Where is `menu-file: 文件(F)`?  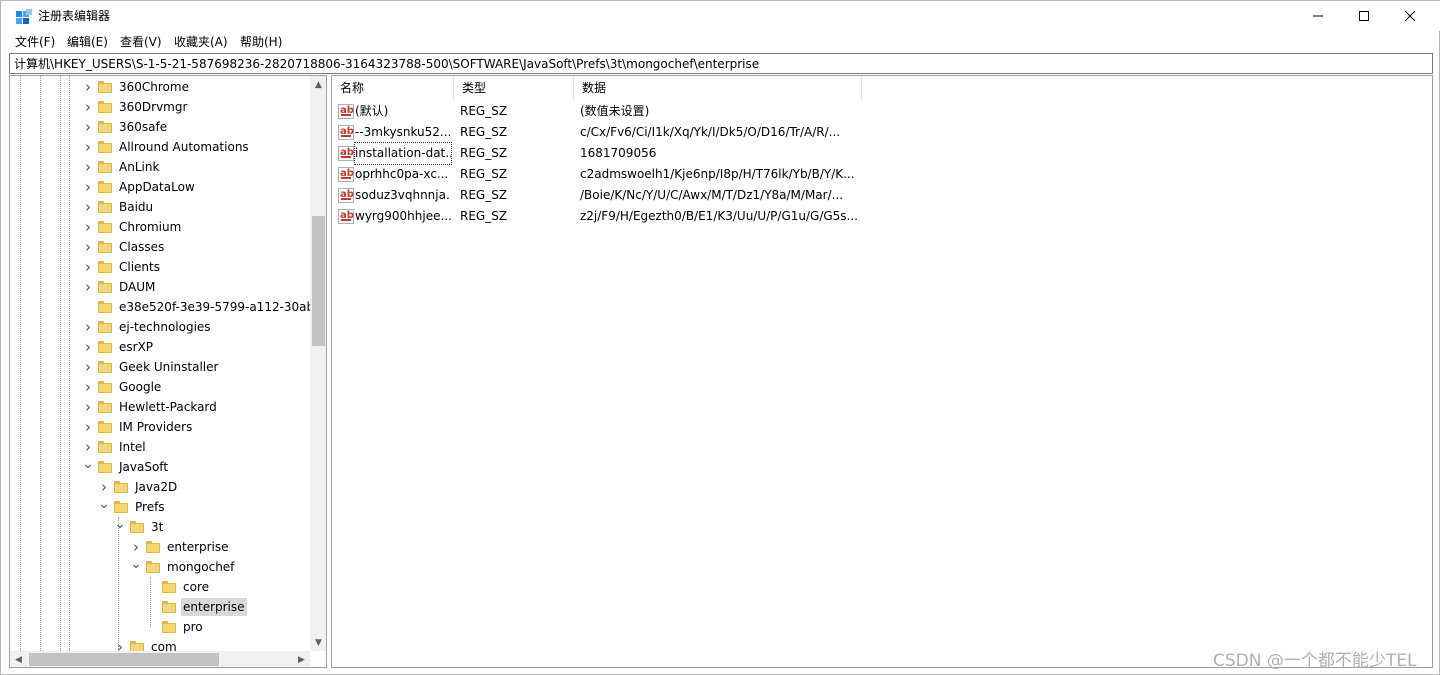 menu-file: 文件(F) is located at coordinates (35, 42).